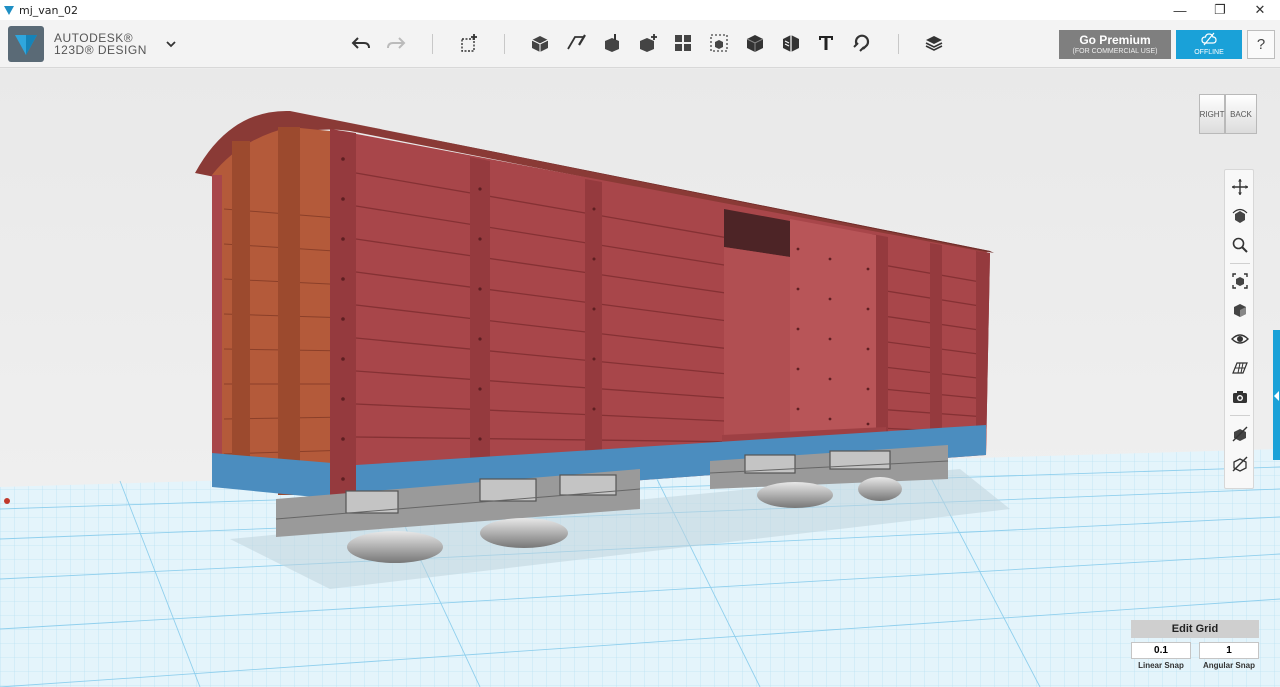 The width and height of the screenshot is (1280, 687). I want to click on chevron-left-icon, so click(1276, 396).